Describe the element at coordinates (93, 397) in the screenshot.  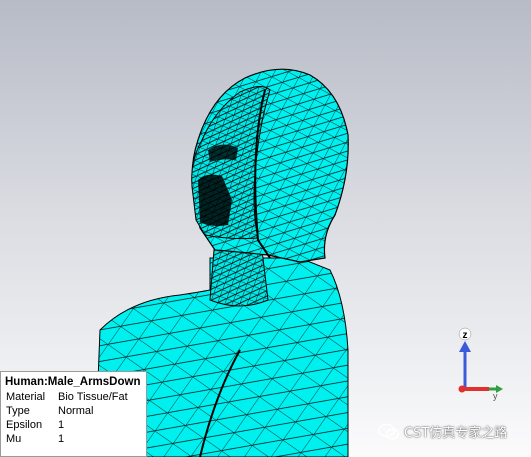
I see `info-value: Bio Tissue/Fat` at that location.